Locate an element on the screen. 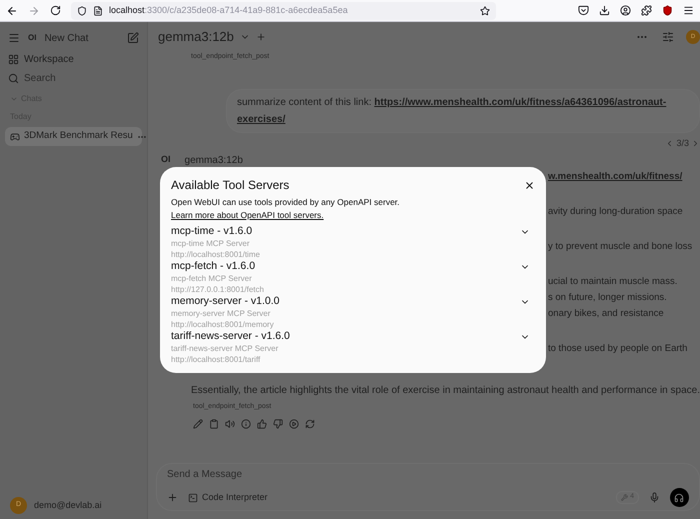  server-description: mcp-time MCP Server is located at coordinates (211, 243).